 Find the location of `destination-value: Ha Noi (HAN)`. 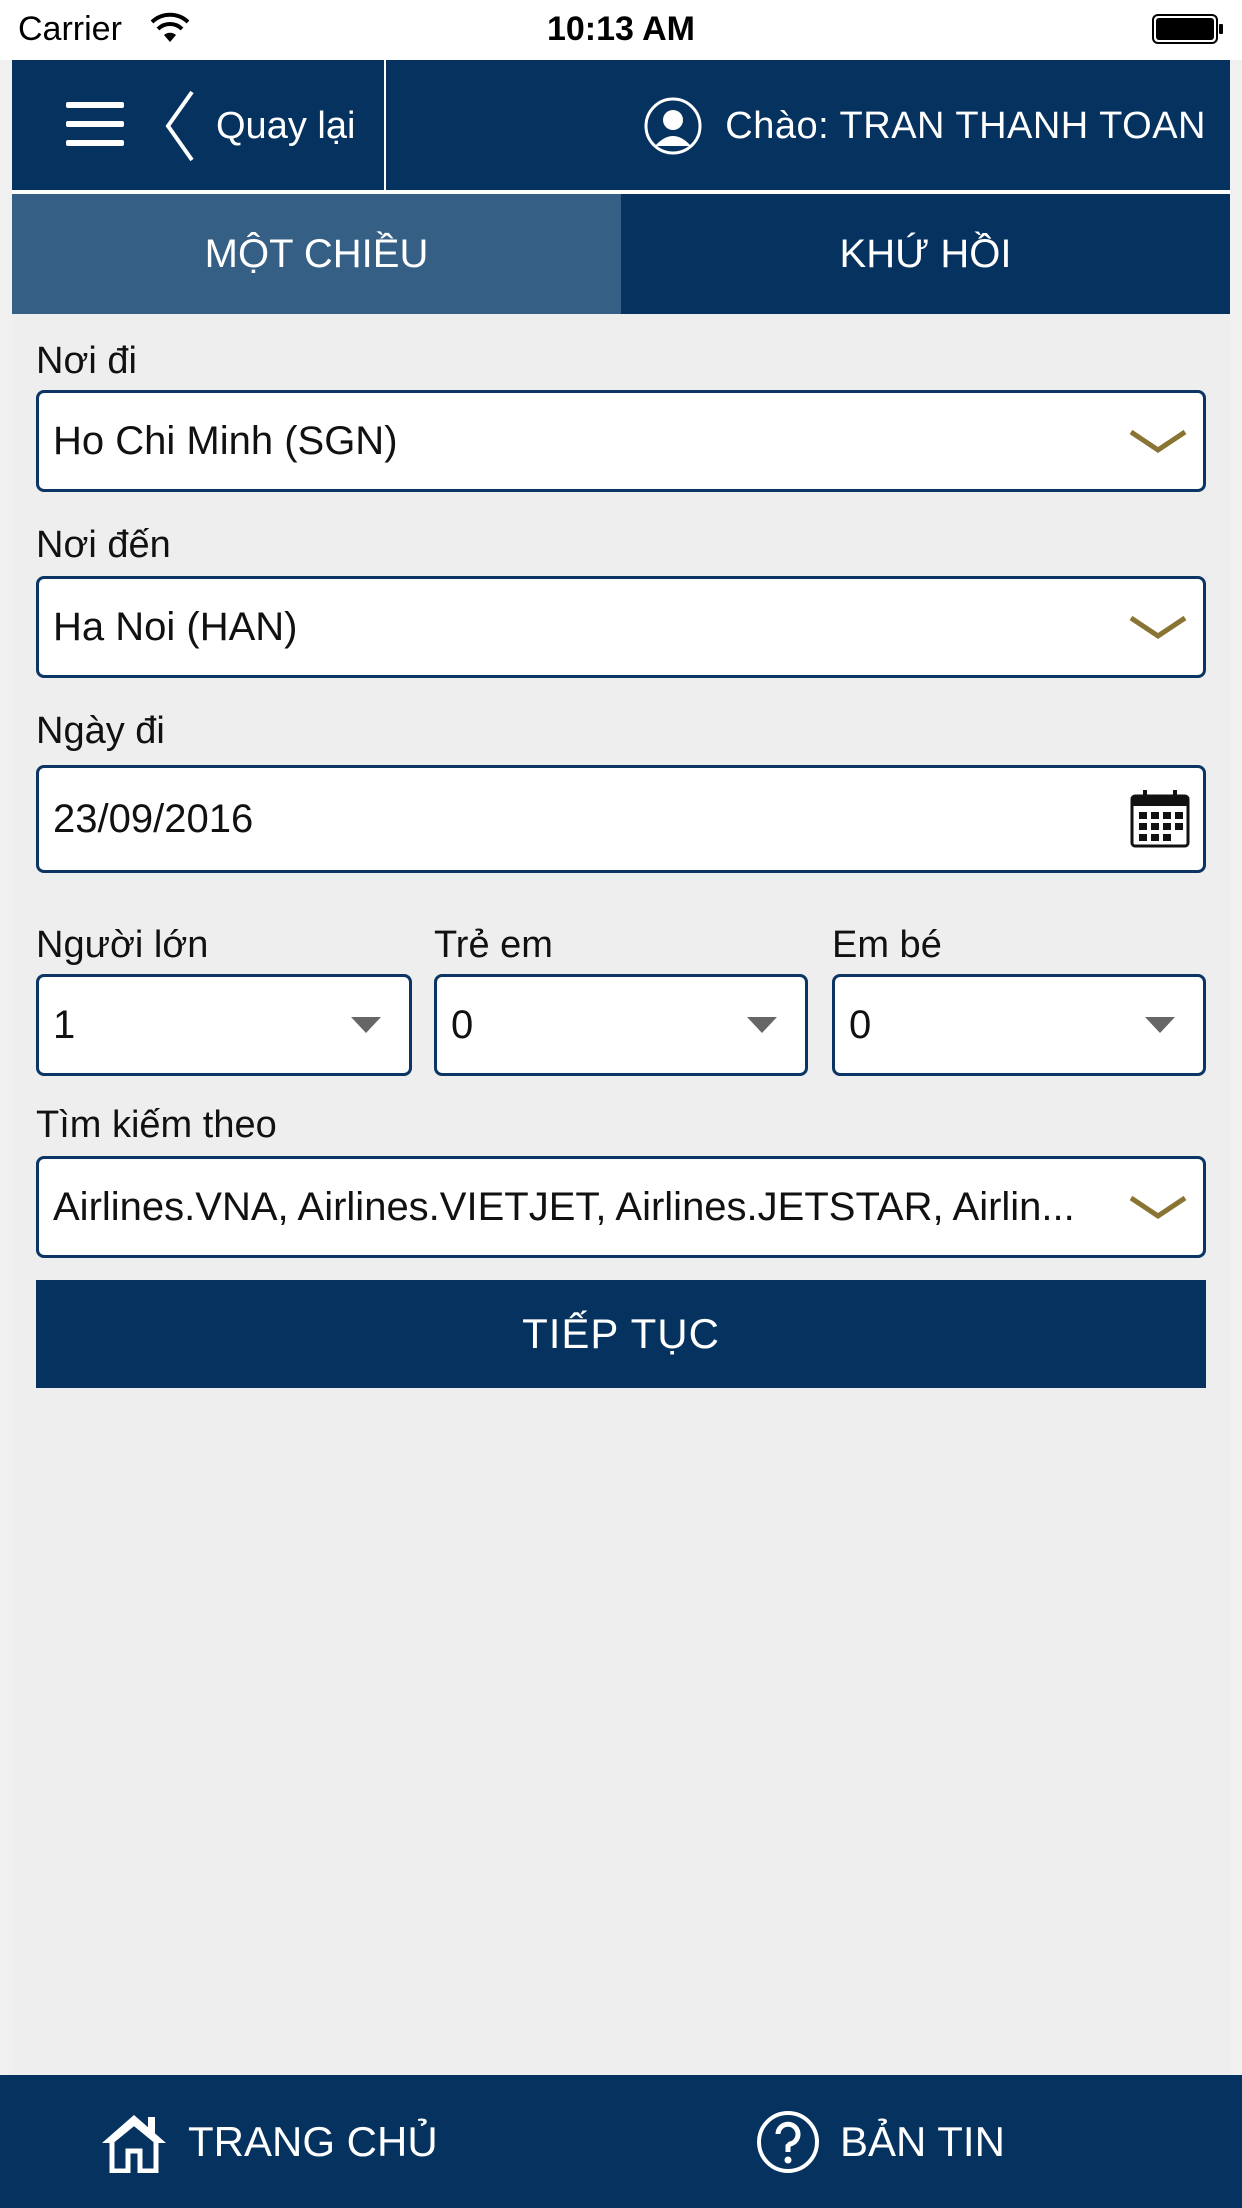

destination-value: Ha Noi (HAN) is located at coordinates (175, 626).